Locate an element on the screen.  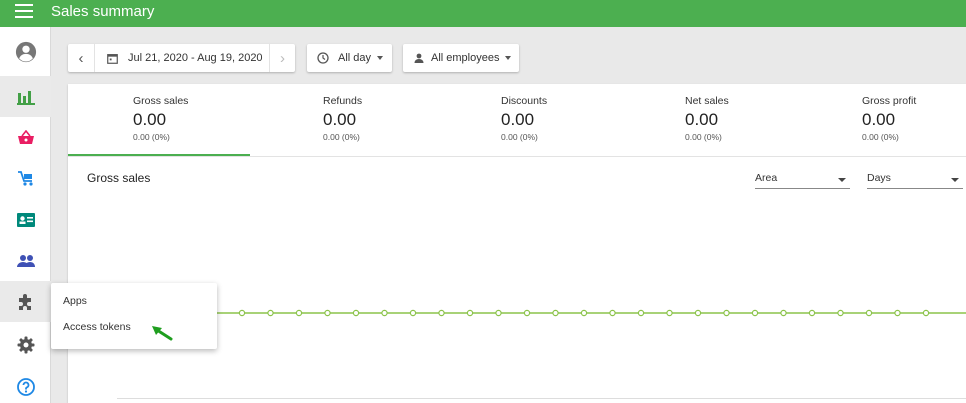
time-filter-label: All day is located at coordinates (355, 58).